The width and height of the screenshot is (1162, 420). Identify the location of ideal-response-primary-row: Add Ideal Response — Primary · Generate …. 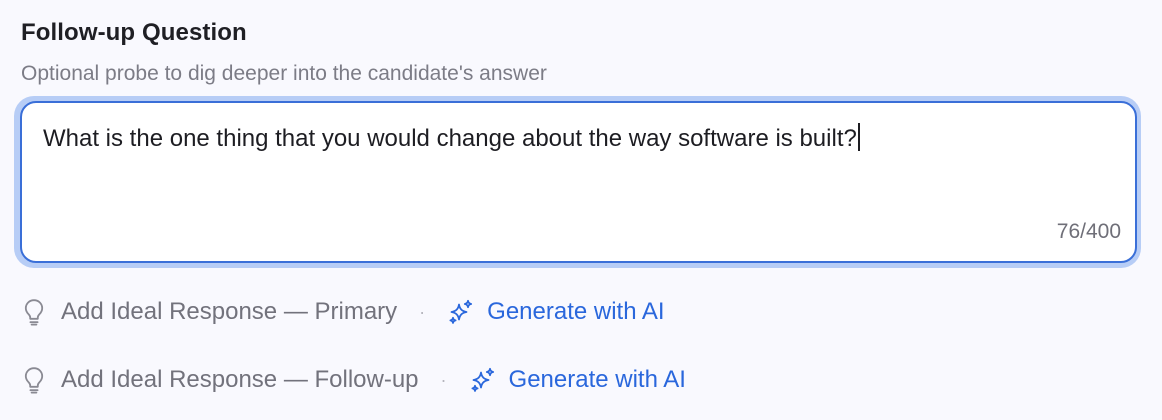
(343, 312).